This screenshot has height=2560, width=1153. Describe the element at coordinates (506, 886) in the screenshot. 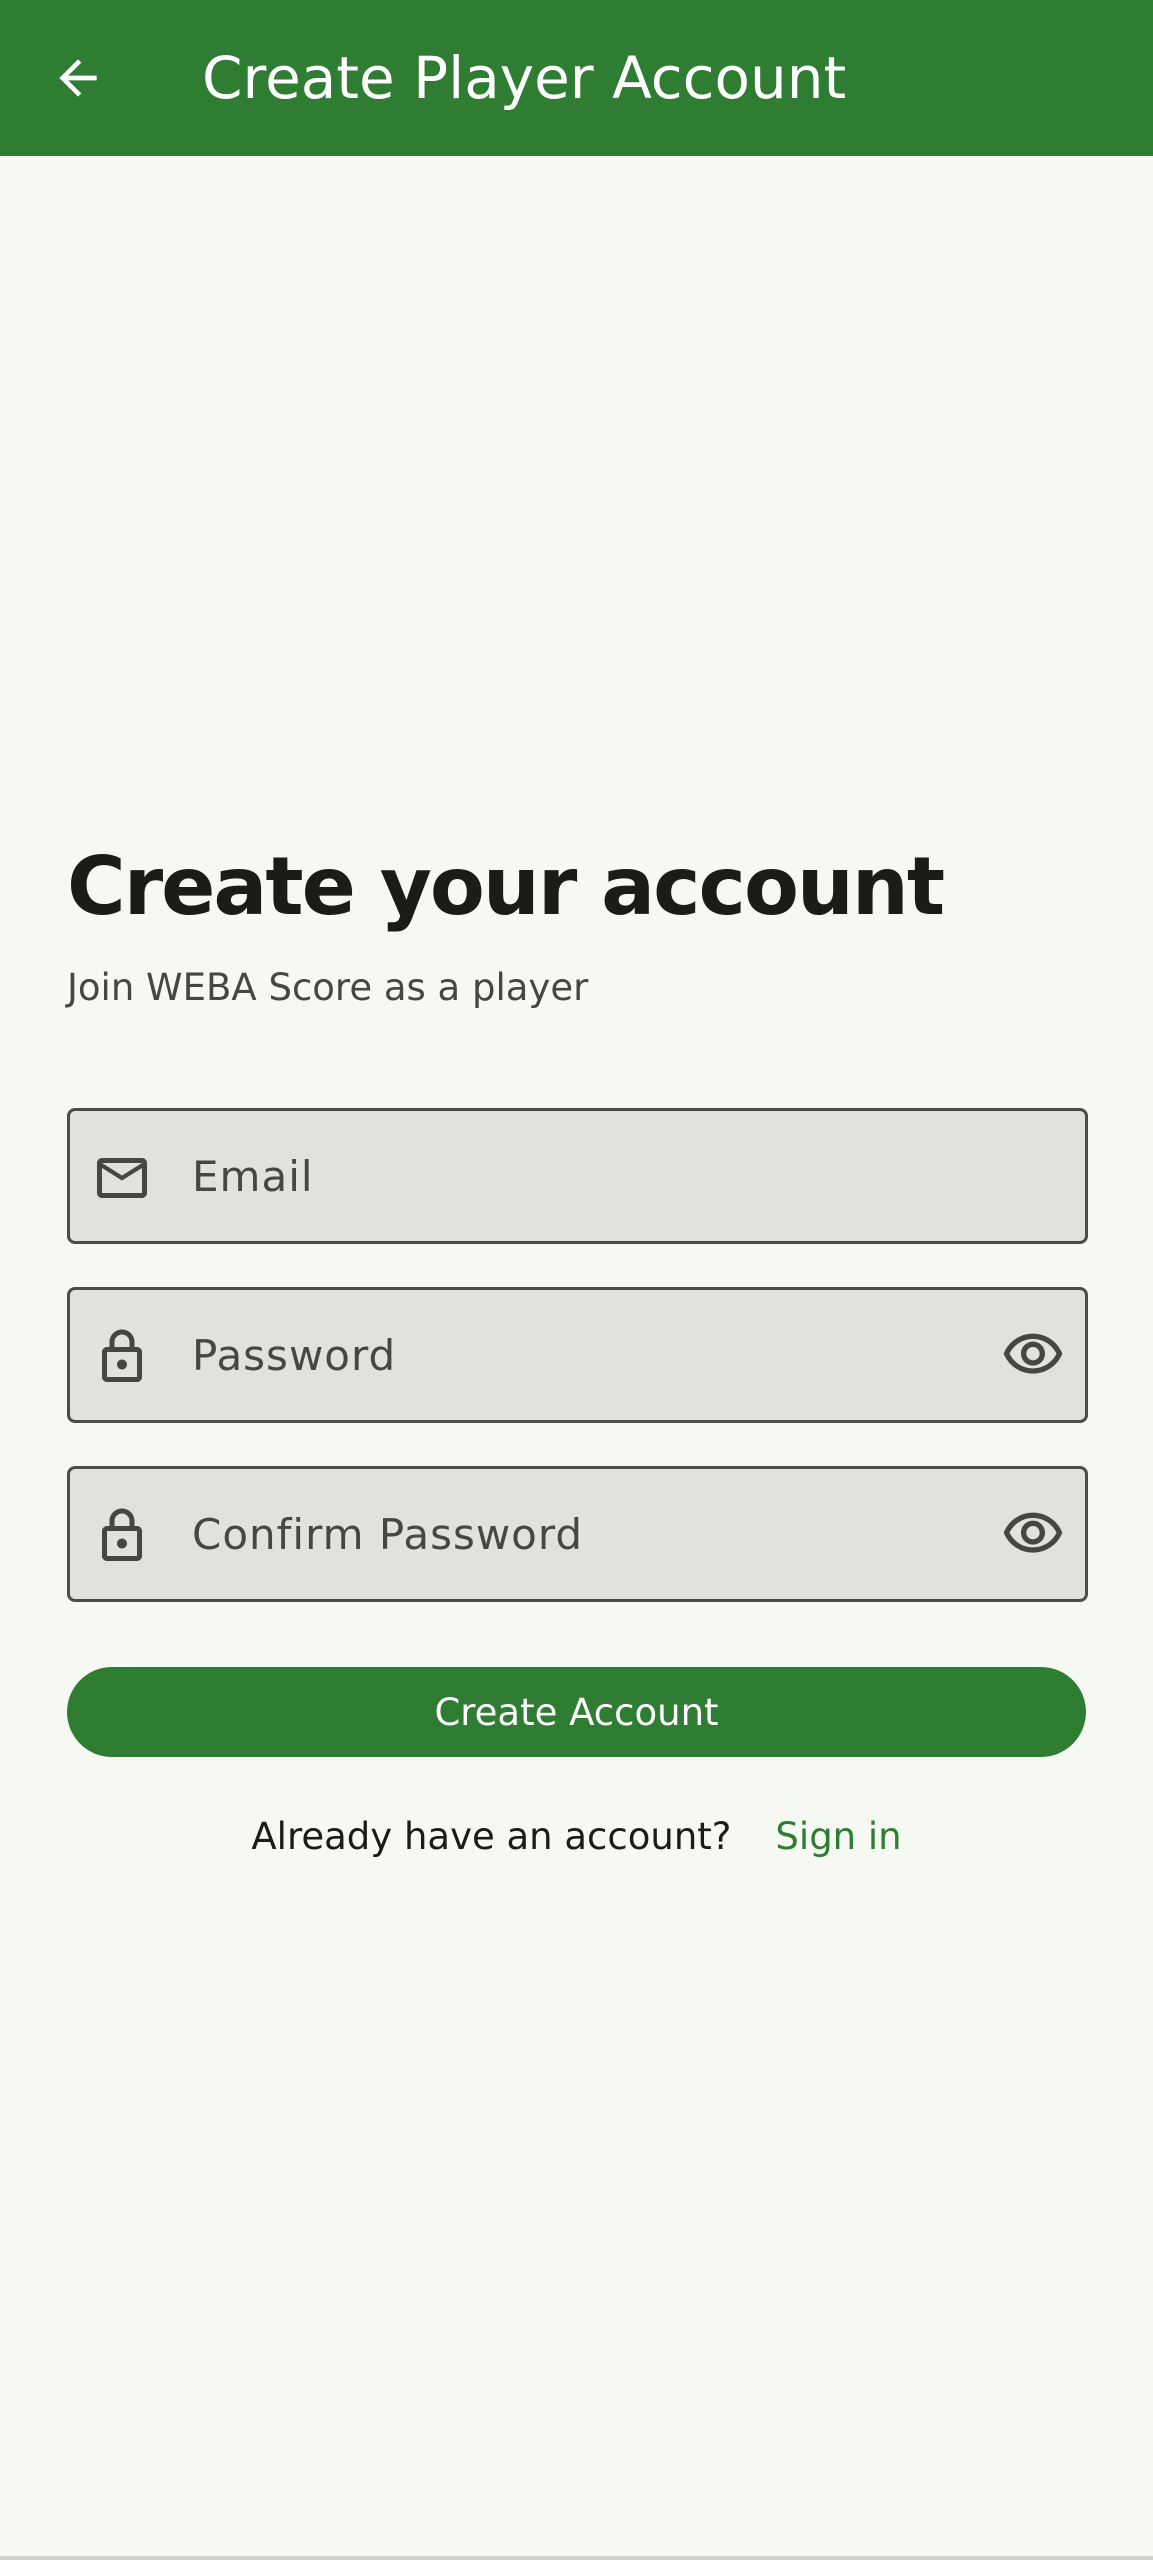

I see `page-heading: Create your account` at that location.